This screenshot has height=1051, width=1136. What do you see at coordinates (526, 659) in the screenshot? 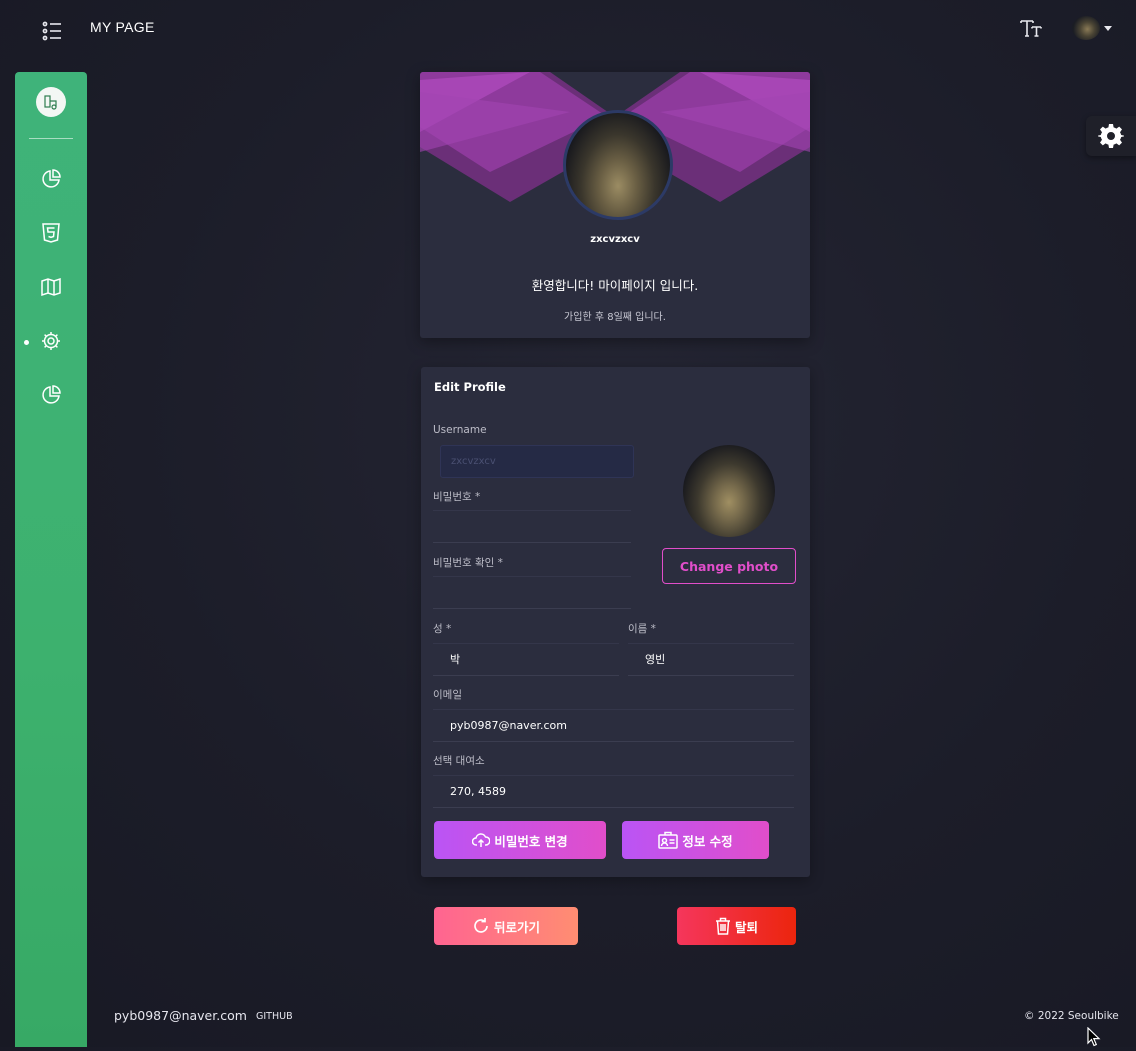
I see `last-name-input: 박` at bounding box center [526, 659].